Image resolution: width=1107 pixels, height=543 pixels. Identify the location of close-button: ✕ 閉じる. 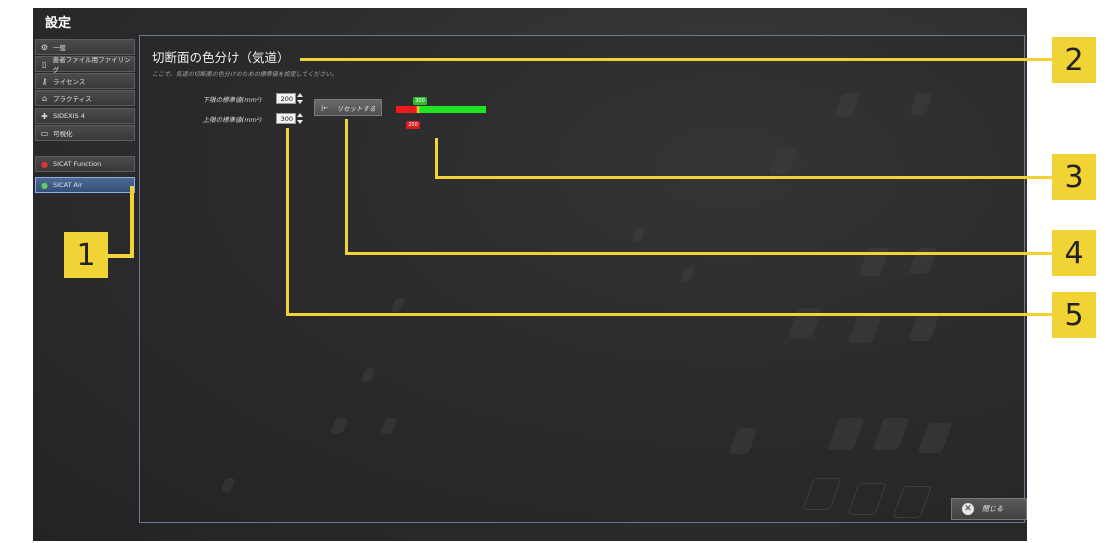
(989, 509).